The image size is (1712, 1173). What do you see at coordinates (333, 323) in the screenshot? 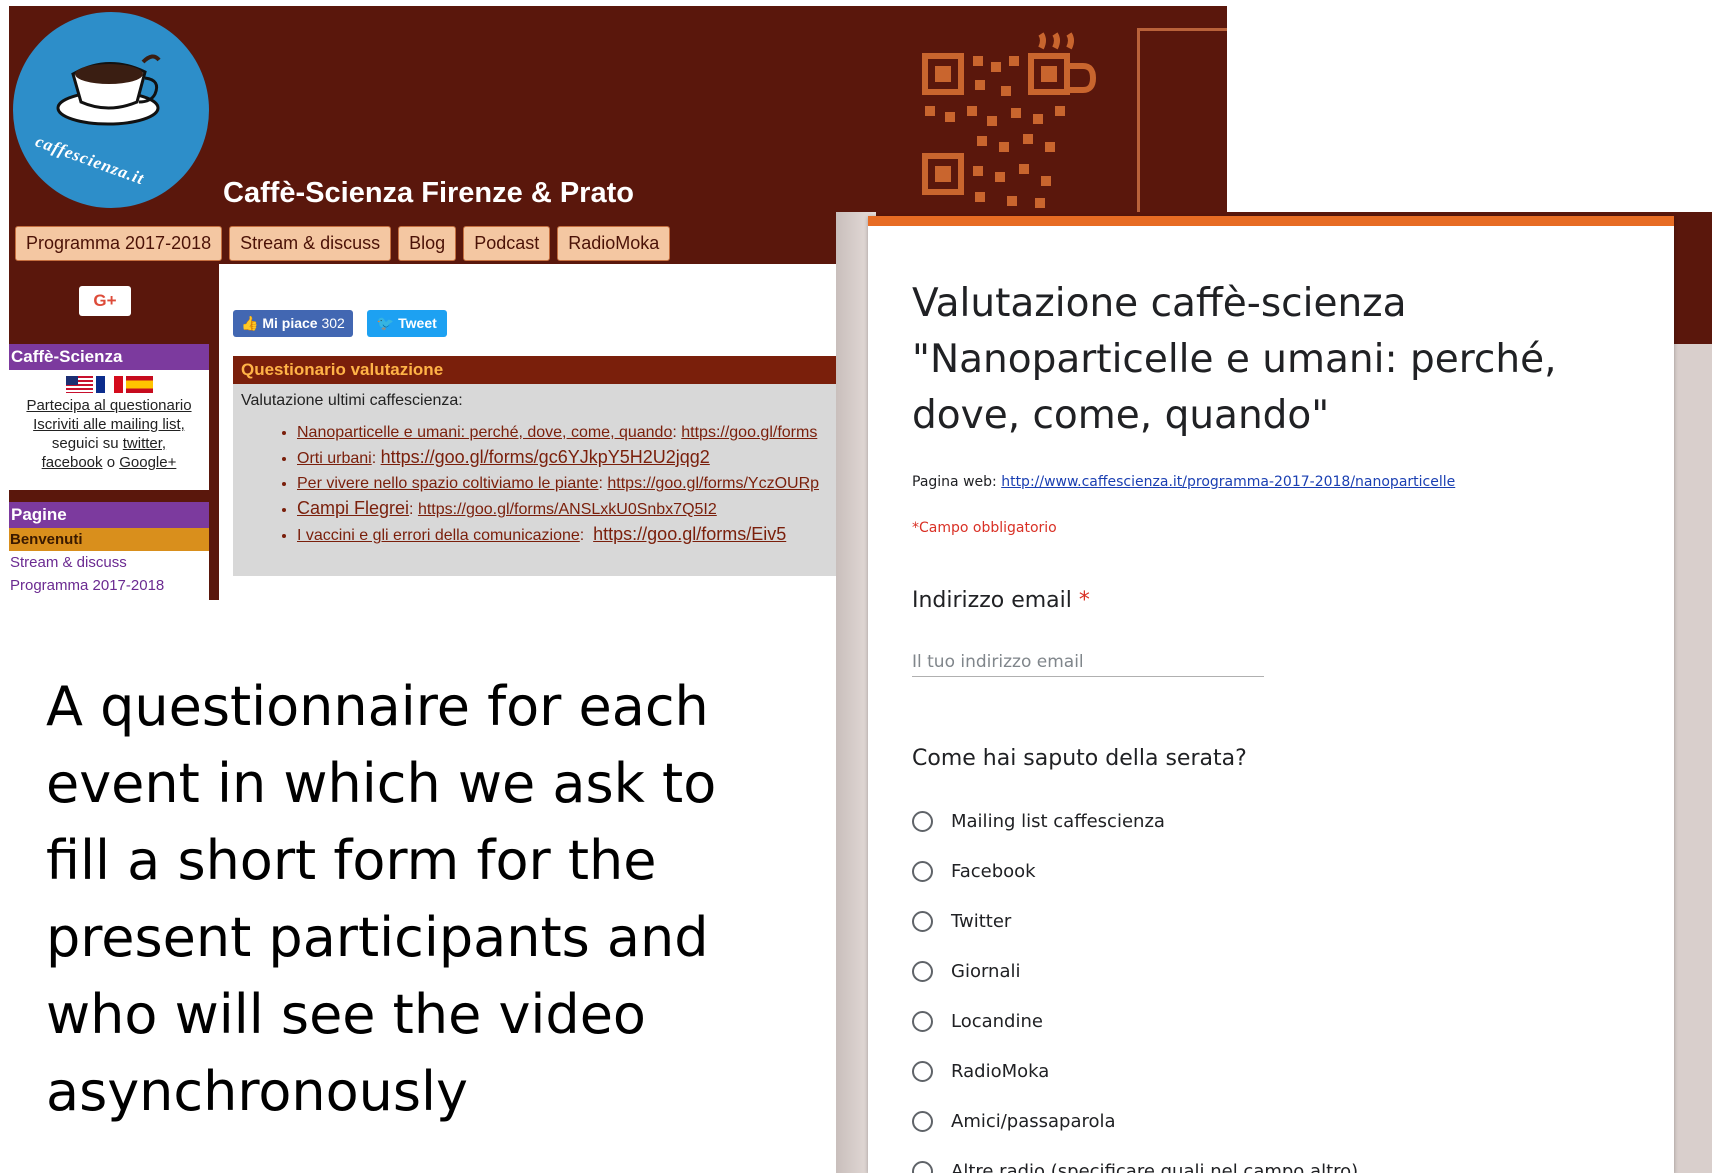
I see `like-count: 302` at bounding box center [333, 323].